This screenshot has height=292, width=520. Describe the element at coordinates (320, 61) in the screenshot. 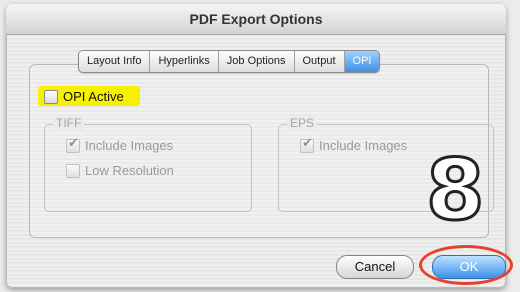

I see `tab-output: Output` at that location.